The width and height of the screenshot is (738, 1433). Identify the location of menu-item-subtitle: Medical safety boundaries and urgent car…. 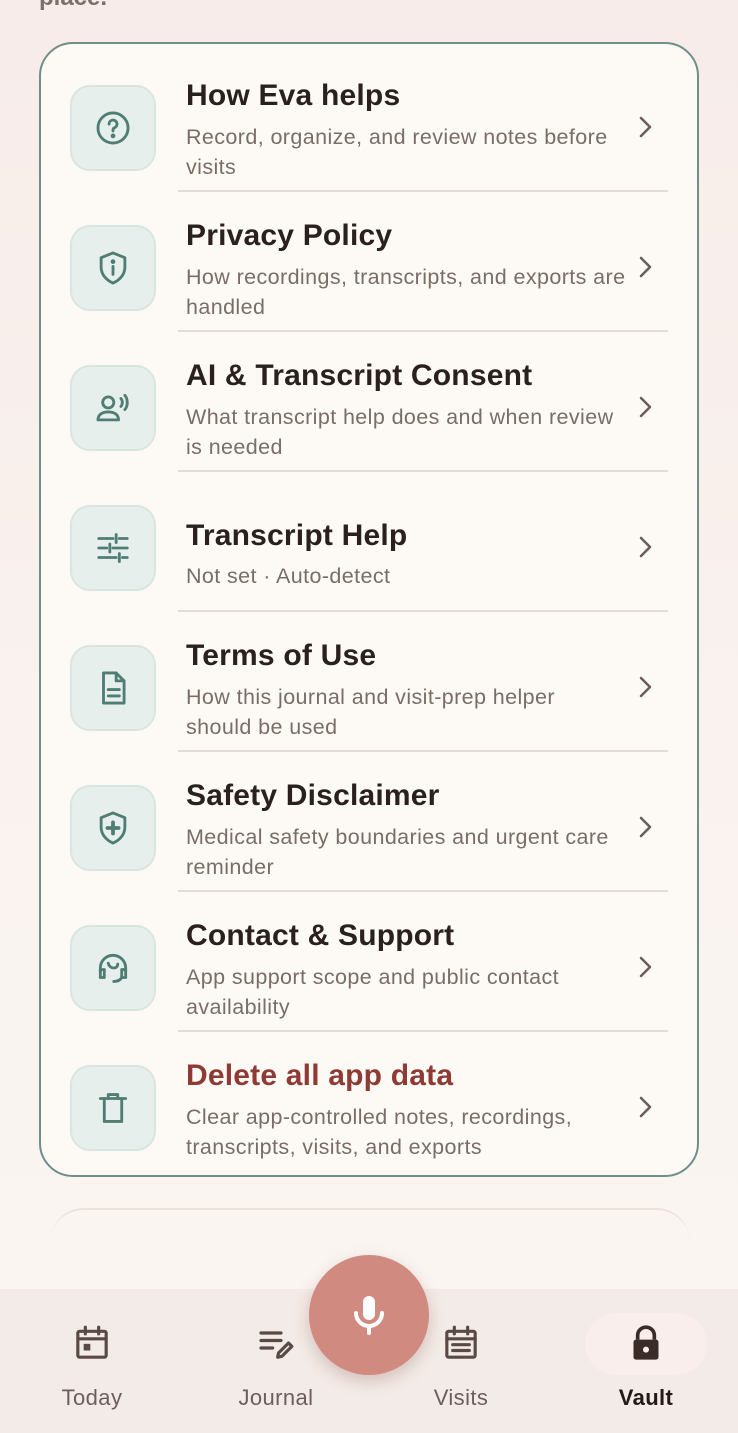
(397, 852).